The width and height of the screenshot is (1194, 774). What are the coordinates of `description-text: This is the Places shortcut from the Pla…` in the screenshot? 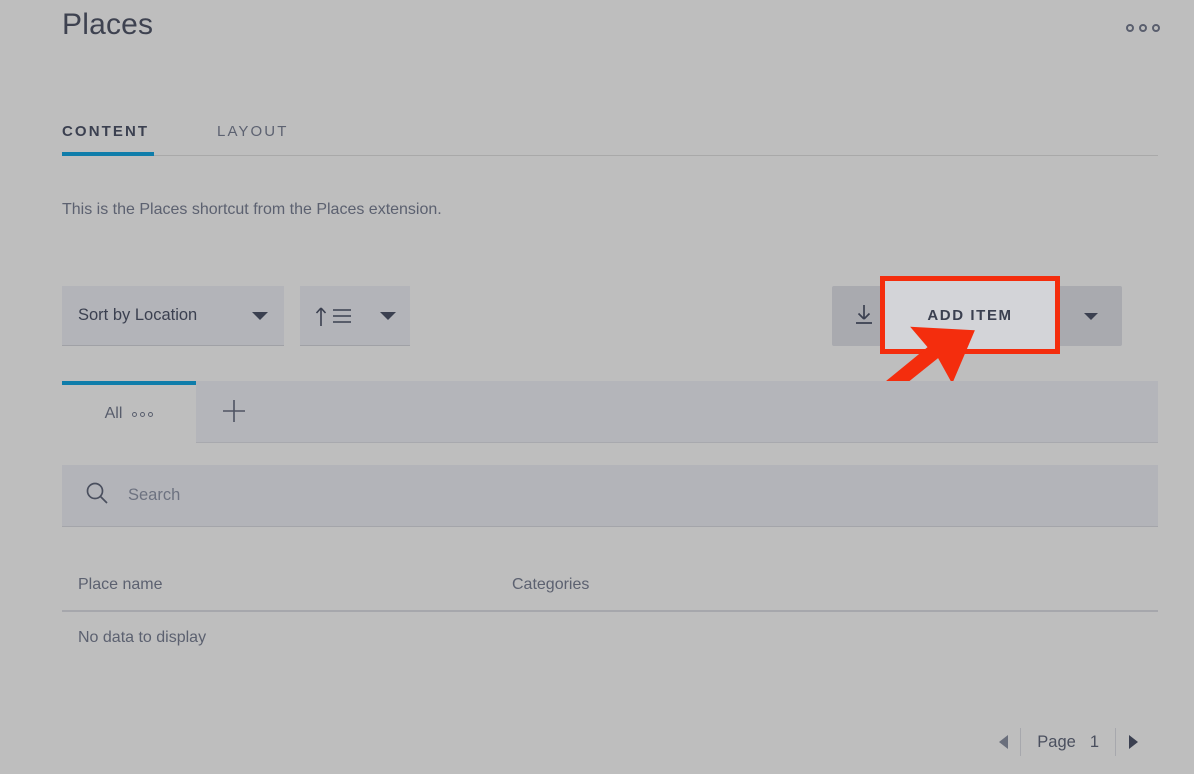 It's located at (252, 209).